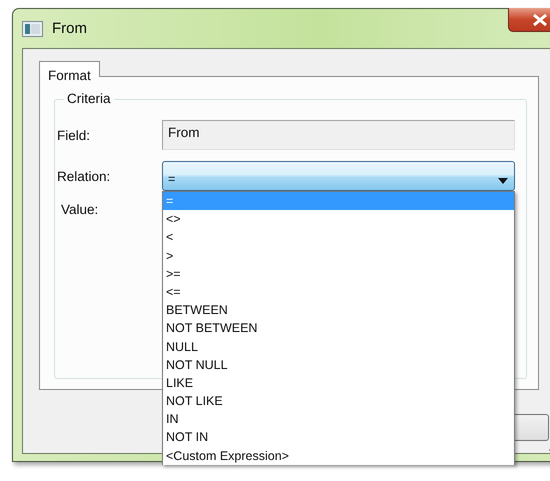  Describe the element at coordinates (338, 273) in the screenshot. I see `dropdown-option: >=` at that location.